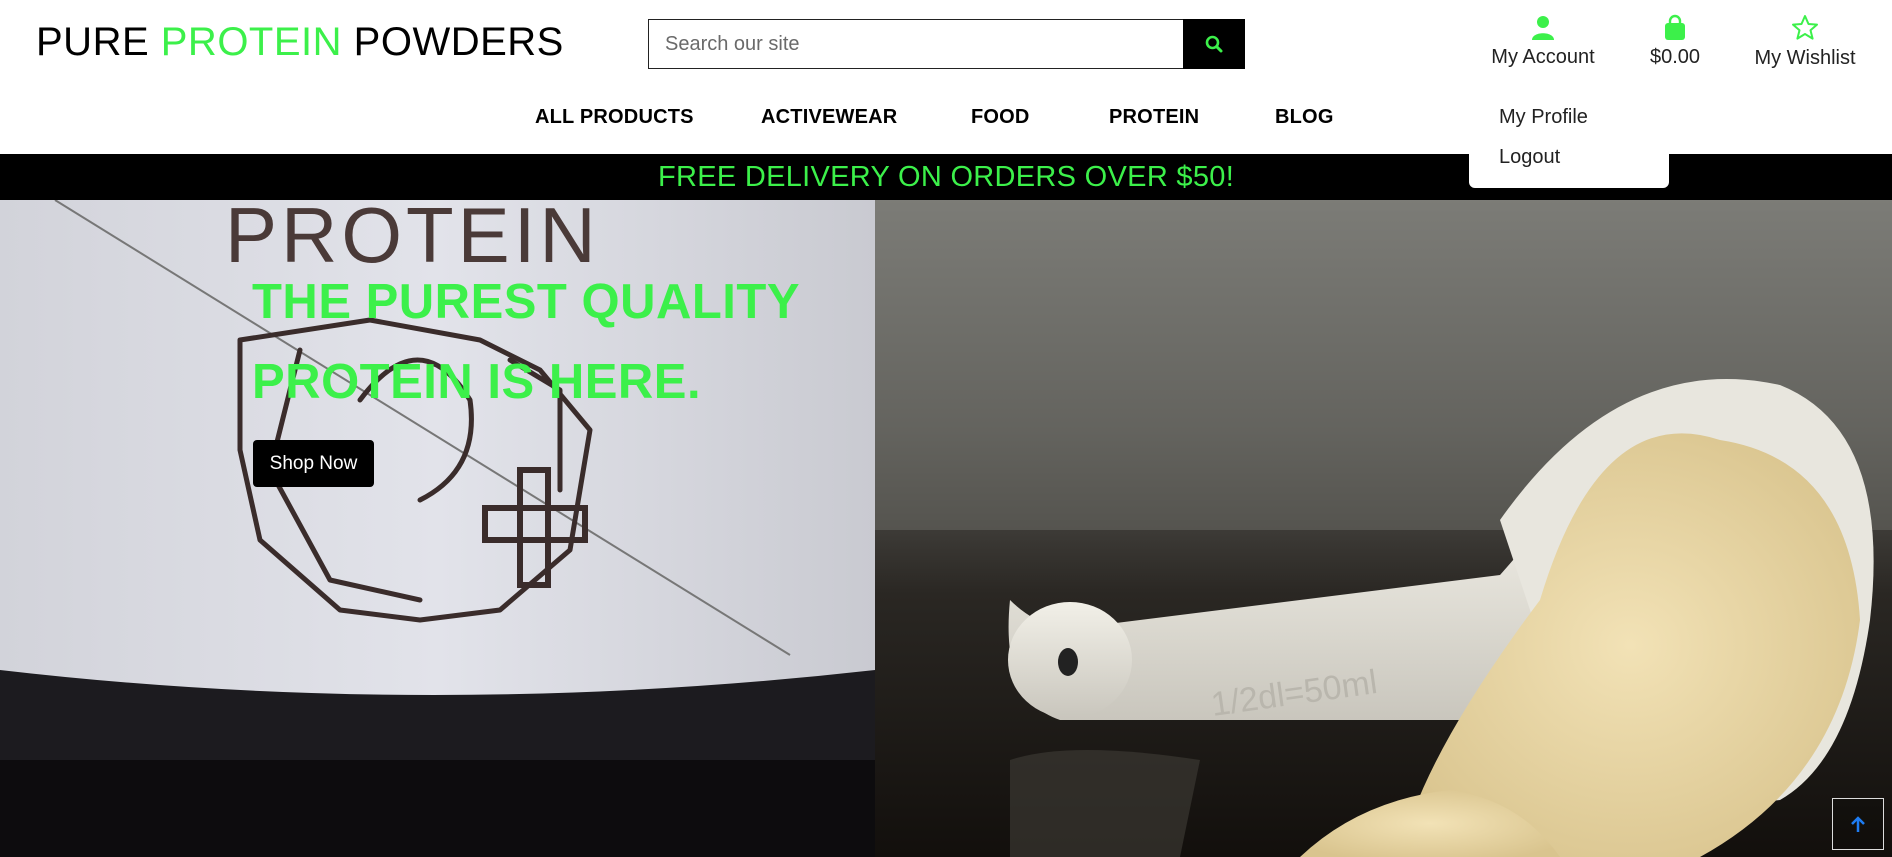 Image resolution: width=1892 pixels, height=857 pixels. What do you see at coordinates (1304, 117) in the screenshot?
I see `nav-item-blog: BLOG` at bounding box center [1304, 117].